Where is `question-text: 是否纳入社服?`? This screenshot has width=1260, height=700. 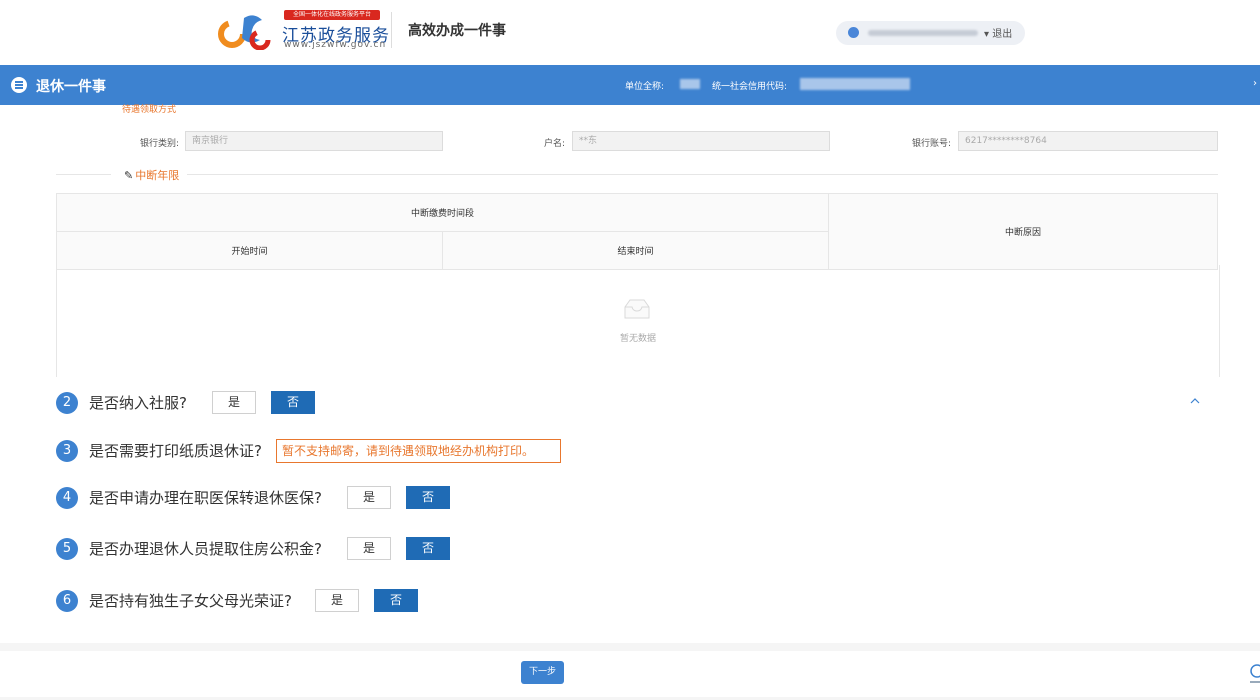 question-text: 是否纳入社服? is located at coordinates (138, 403).